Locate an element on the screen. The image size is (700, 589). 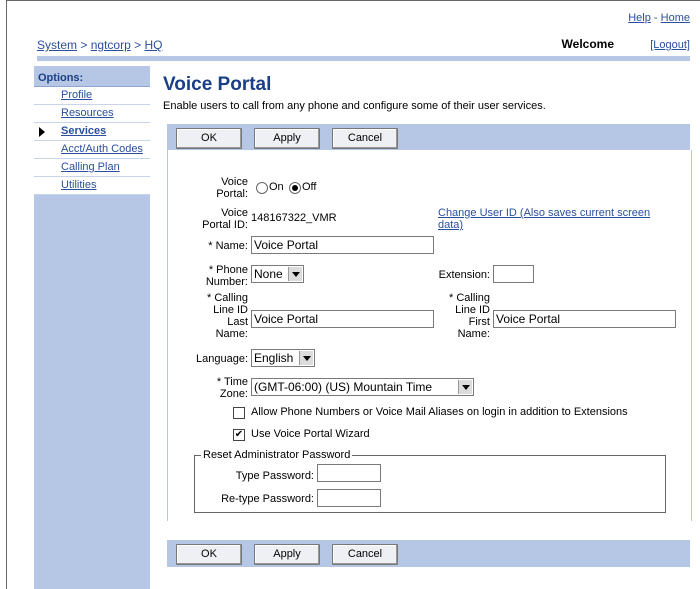
sidebar-item-label: Acct/Auth Codes is located at coordinates (102, 149).